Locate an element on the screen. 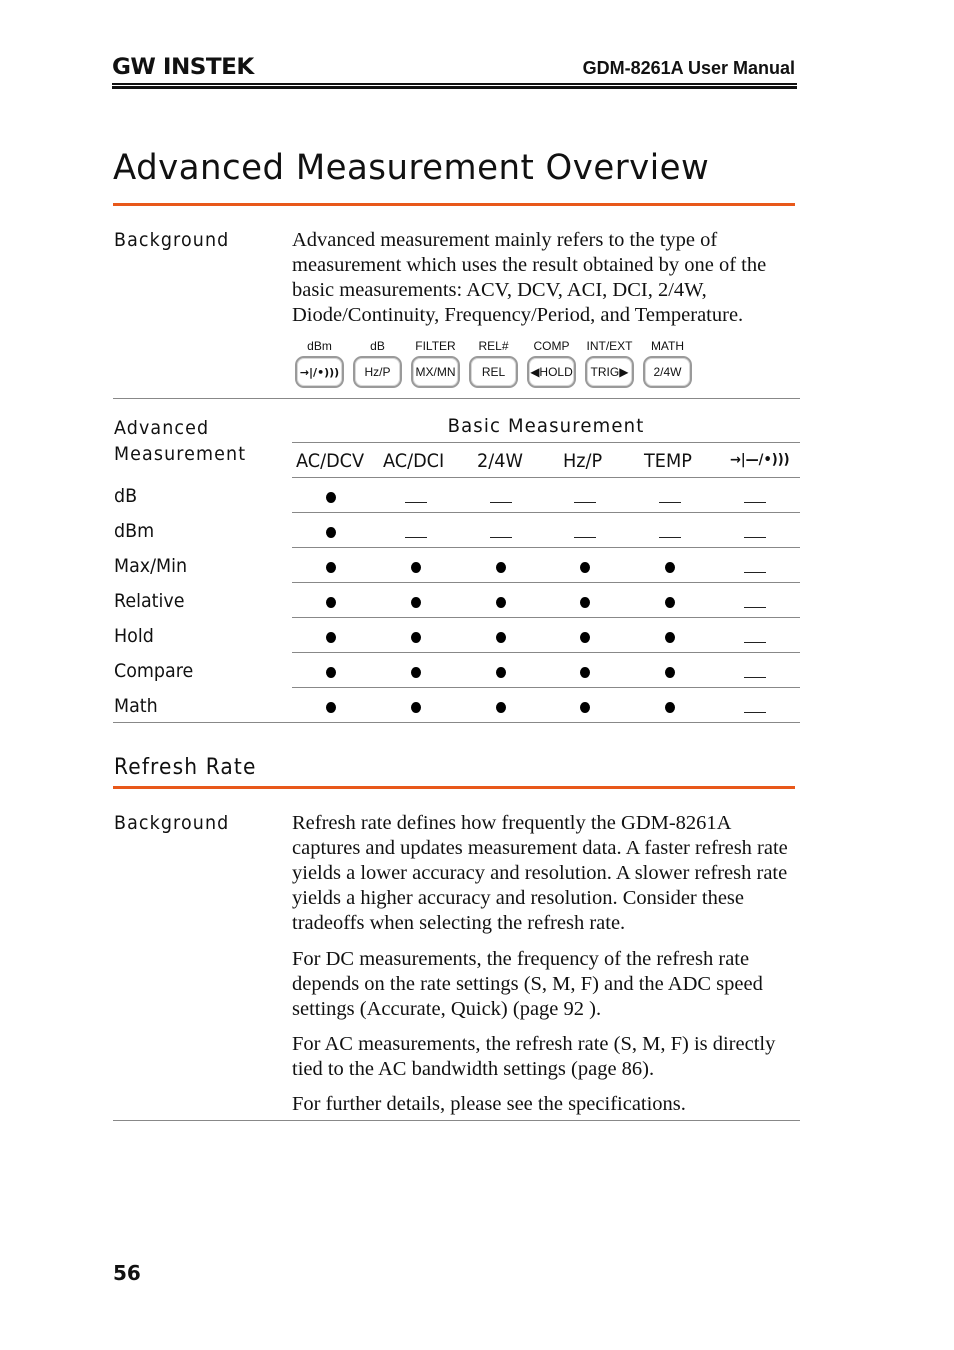  row-label: Max/Min is located at coordinates (151, 566).